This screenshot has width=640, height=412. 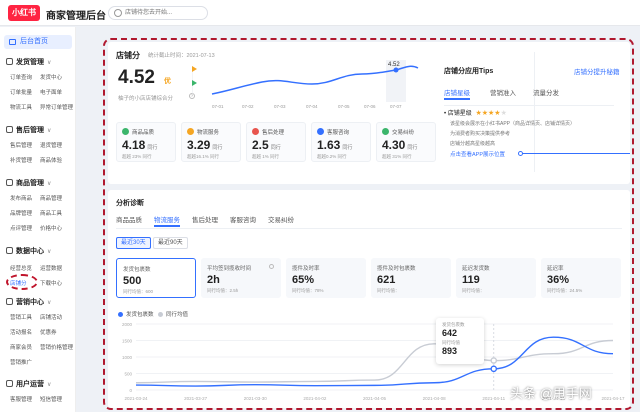 What do you see at coordinates (21, 347) in the screenshot?
I see `sidebar-item: 商家会员` at bounding box center [21, 347].